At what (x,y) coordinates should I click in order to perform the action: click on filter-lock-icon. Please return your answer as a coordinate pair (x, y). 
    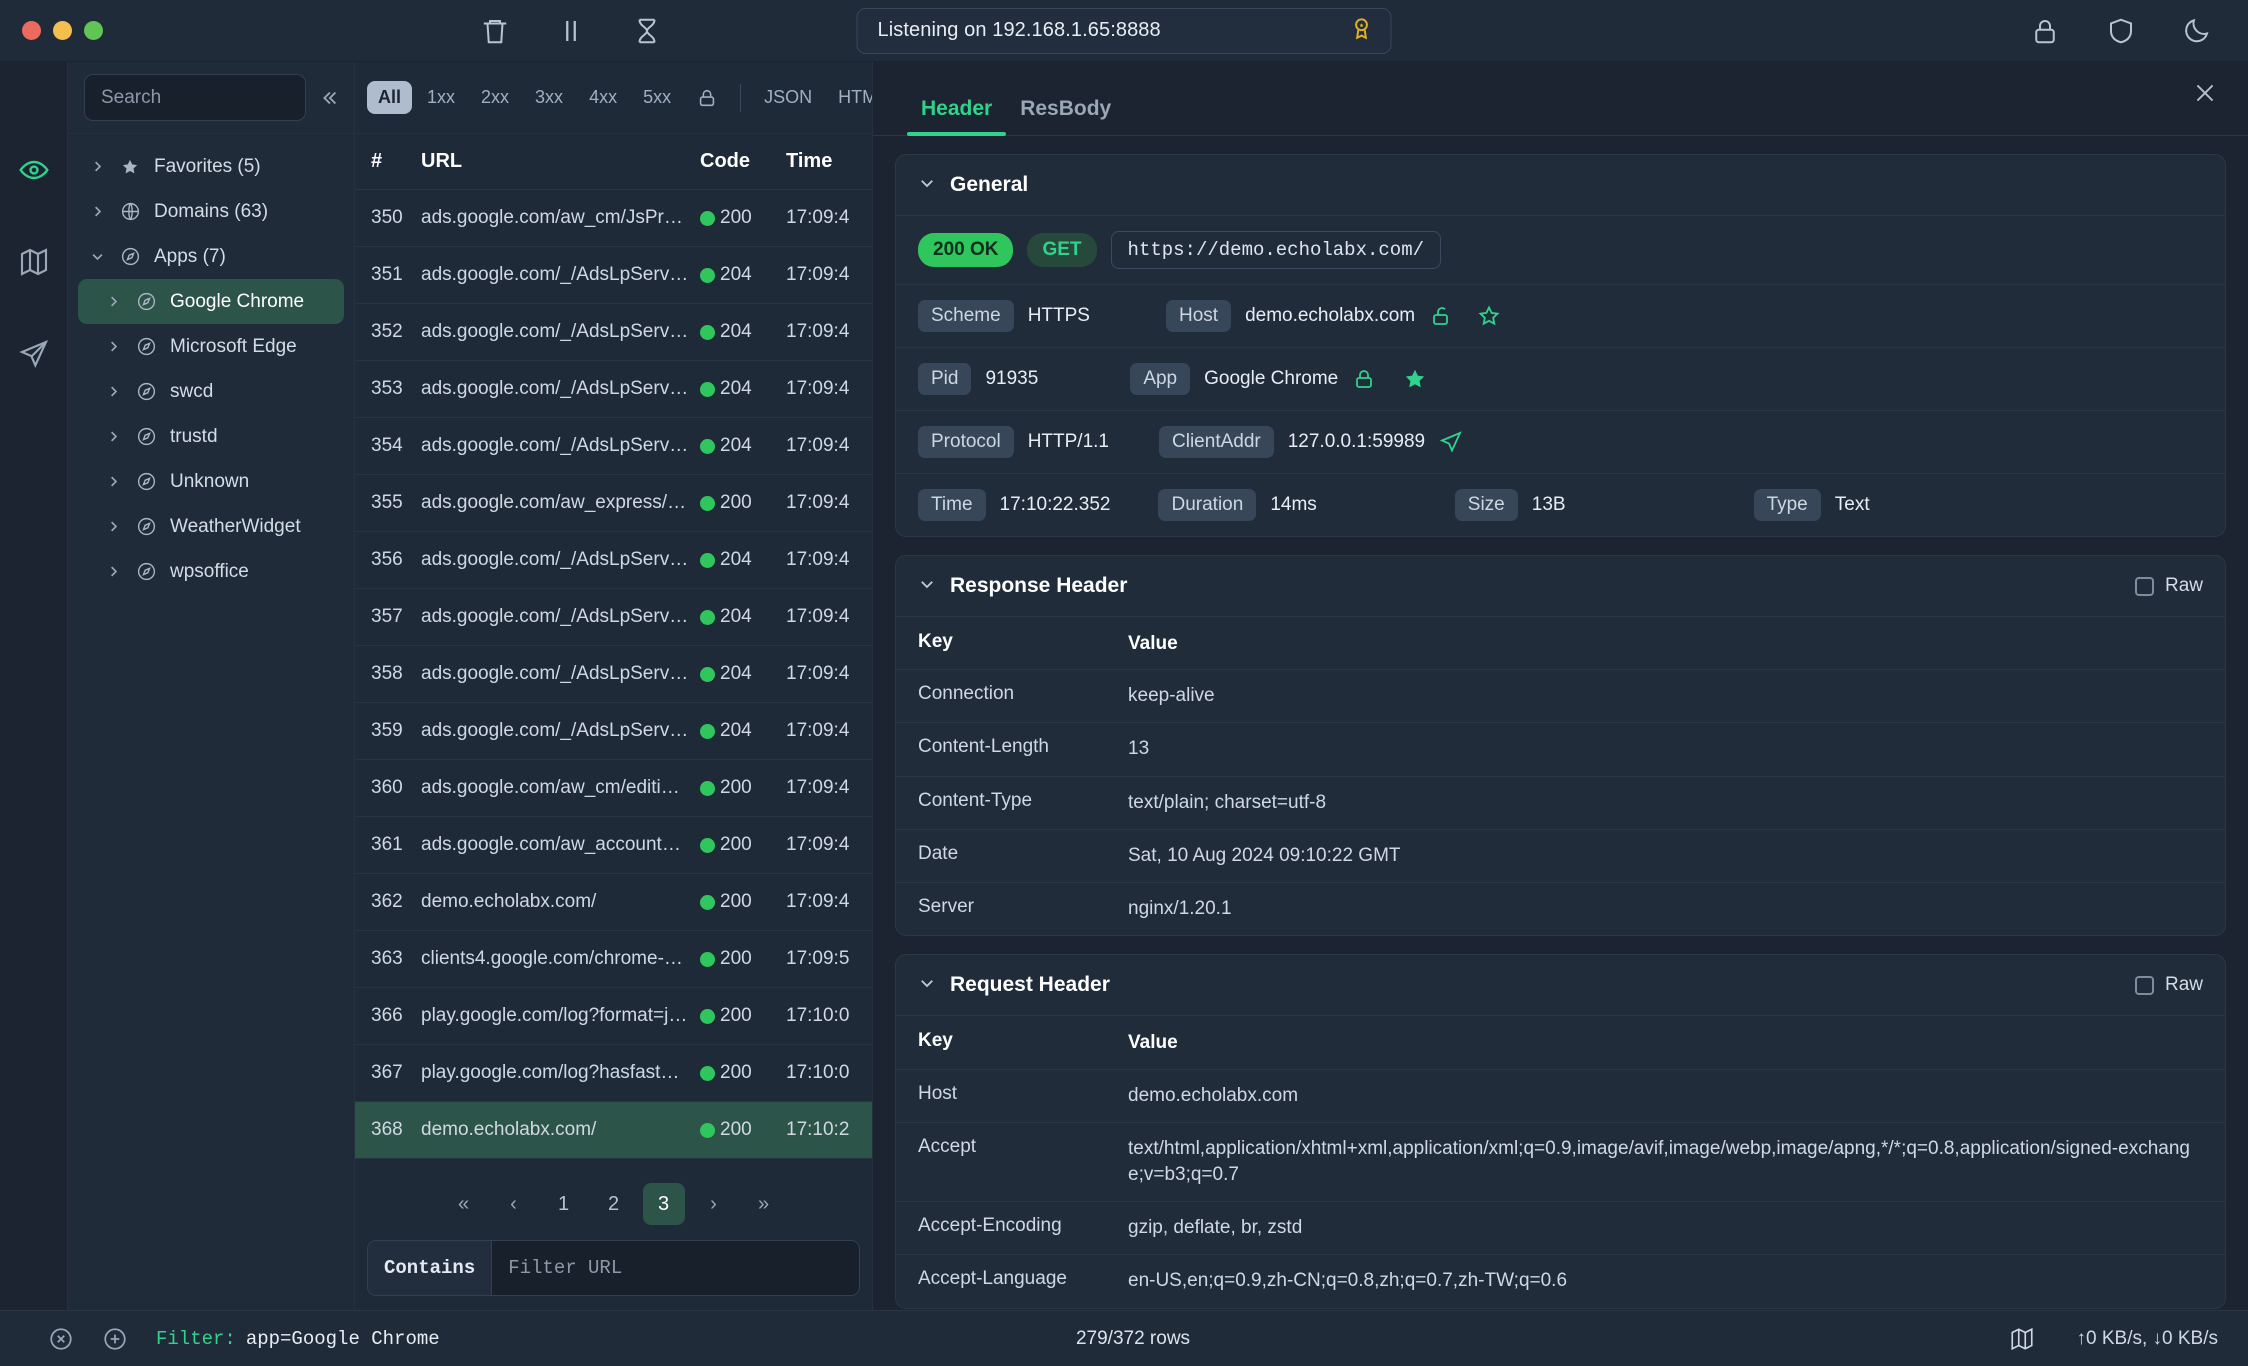
    Looking at the image, I should click on (707, 98).